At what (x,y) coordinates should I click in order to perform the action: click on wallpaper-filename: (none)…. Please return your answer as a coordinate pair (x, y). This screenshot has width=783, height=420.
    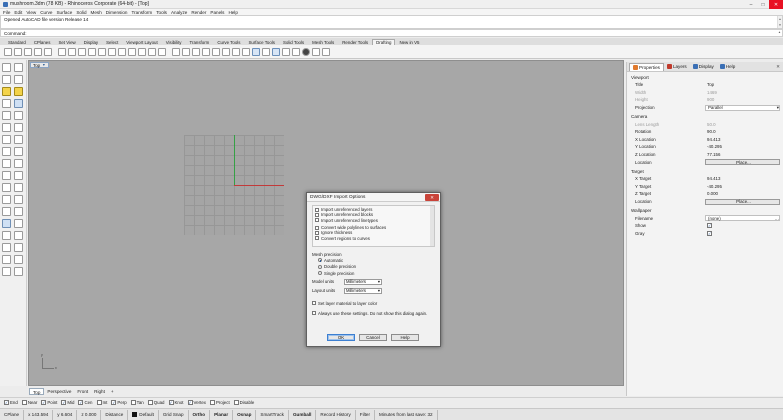
    Looking at the image, I should click on (742, 218).